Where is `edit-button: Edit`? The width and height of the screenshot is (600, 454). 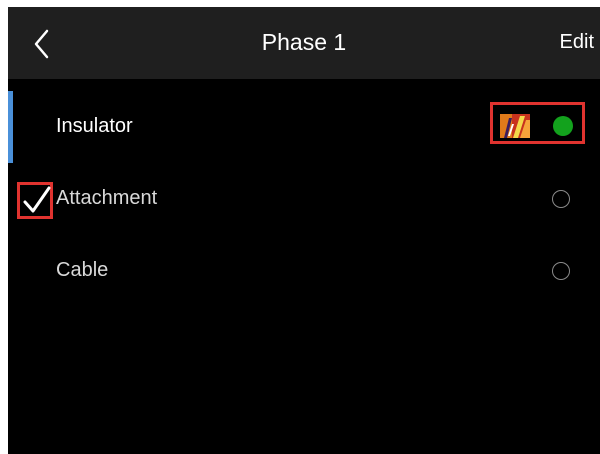 edit-button: Edit is located at coordinates (577, 42).